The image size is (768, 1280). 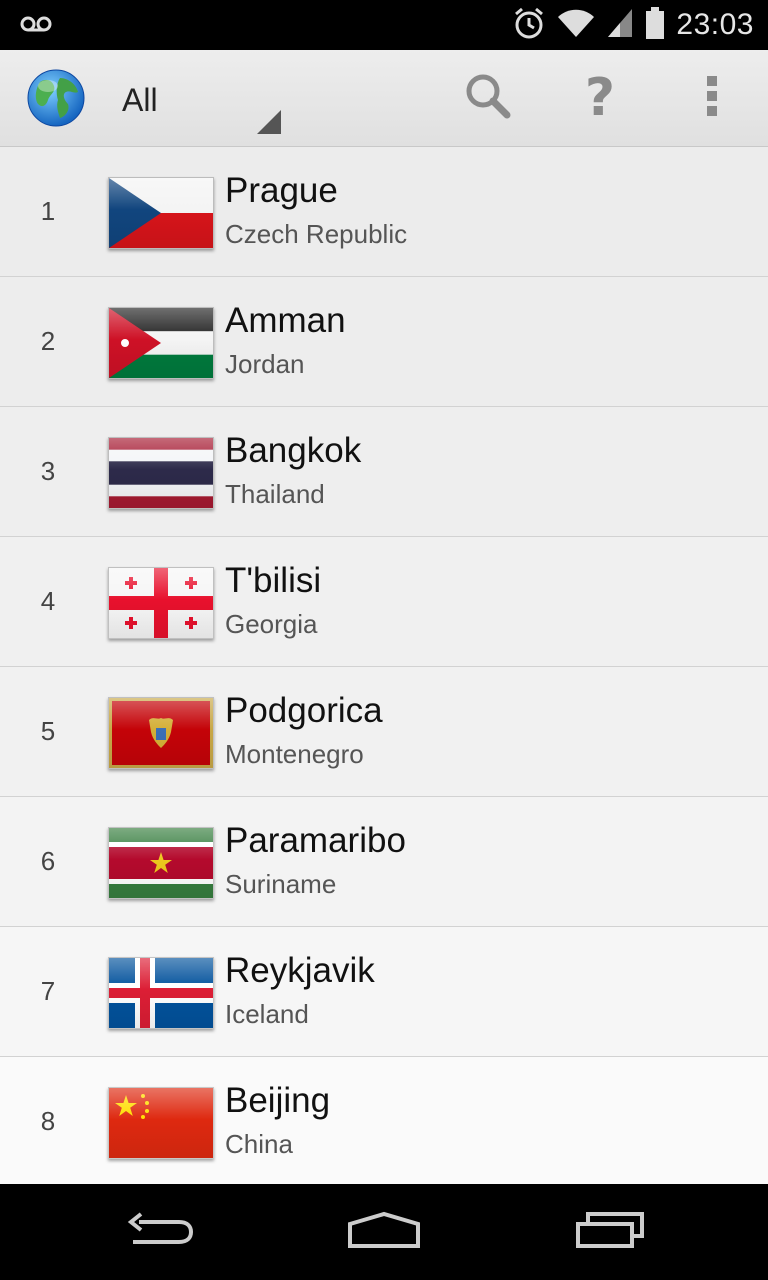 What do you see at coordinates (285, 320) in the screenshot?
I see `city-name: Amman` at bounding box center [285, 320].